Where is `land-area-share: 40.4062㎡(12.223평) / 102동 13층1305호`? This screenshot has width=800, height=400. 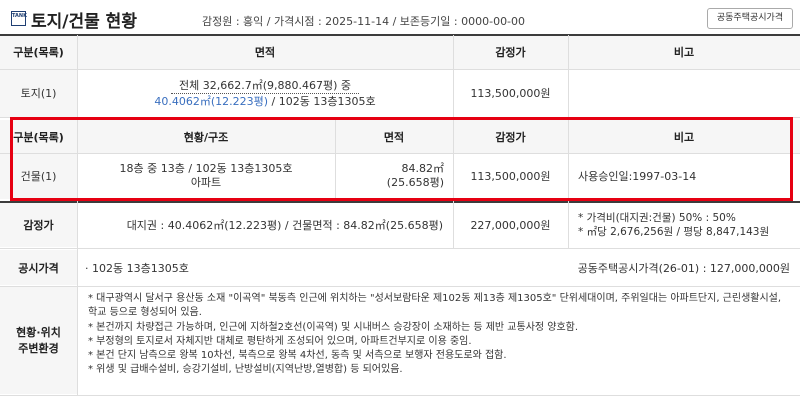
land-area-share: 40.4062㎡(12.223평) / 102동 13층1305호 is located at coordinates (264, 101).